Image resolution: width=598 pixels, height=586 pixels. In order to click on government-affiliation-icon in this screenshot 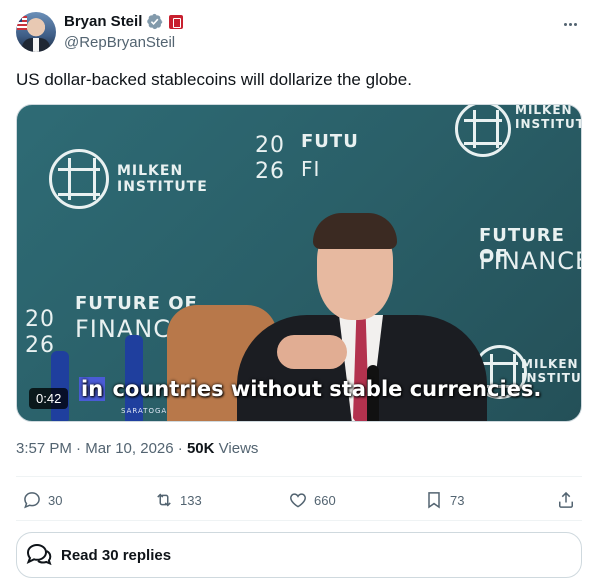, I will do `click(176, 21)`.